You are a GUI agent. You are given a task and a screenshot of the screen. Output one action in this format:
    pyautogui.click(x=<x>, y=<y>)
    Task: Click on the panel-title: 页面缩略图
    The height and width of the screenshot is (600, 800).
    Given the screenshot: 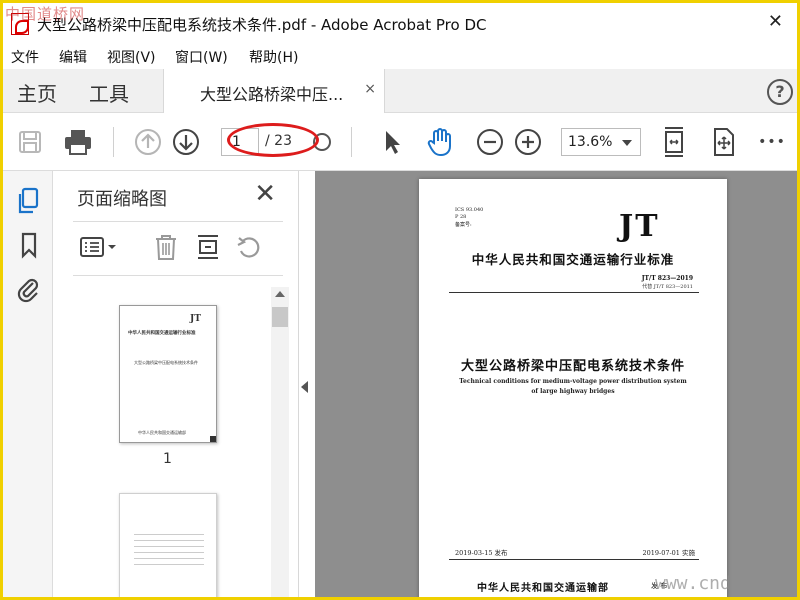 What is the action you would take?
    pyautogui.click(x=122, y=199)
    